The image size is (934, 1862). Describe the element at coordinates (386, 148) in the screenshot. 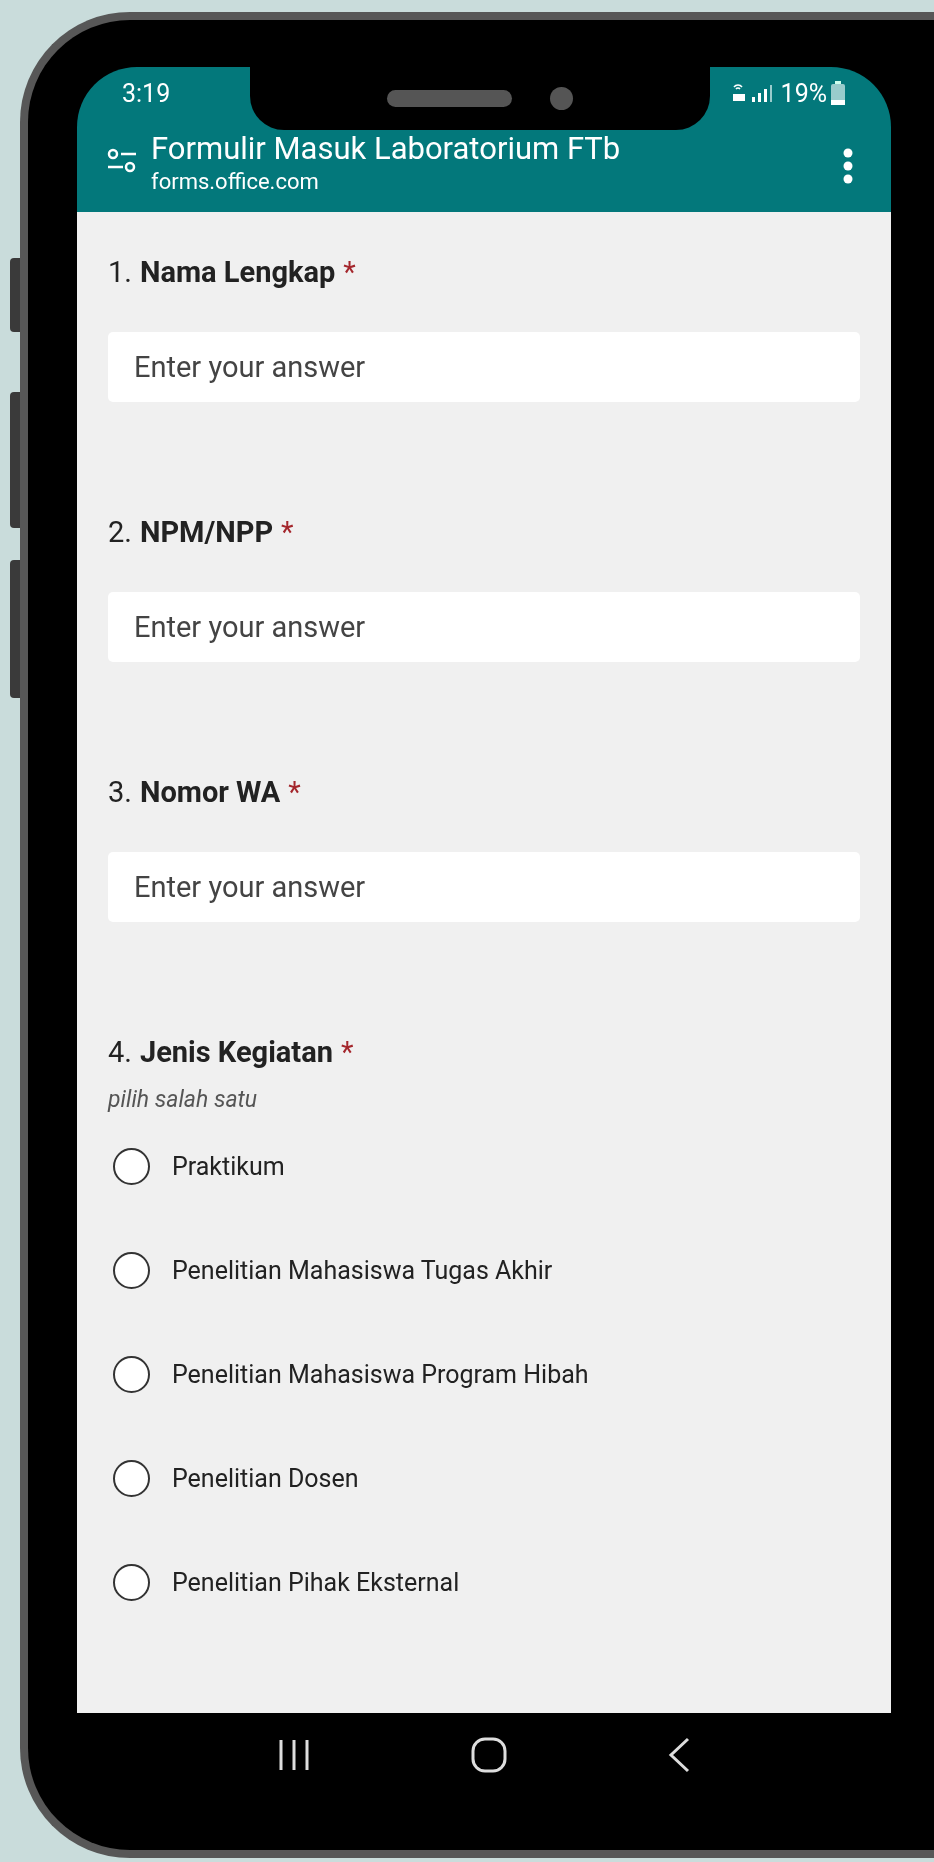

I see `page-title: Formulir Masuk Laboratorium FTb` at that location.